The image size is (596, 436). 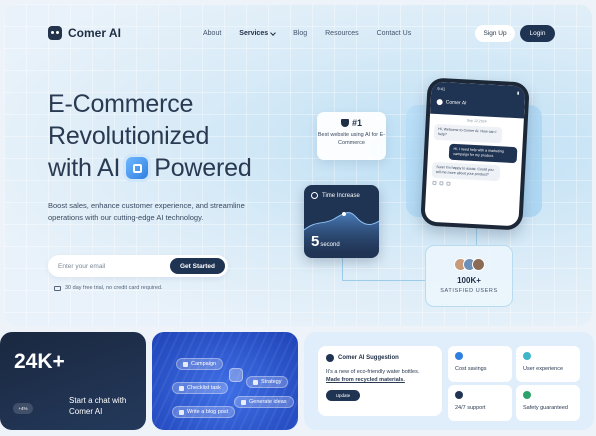 I want to click on battery-icon: ▮, so click(x=518, y=93).